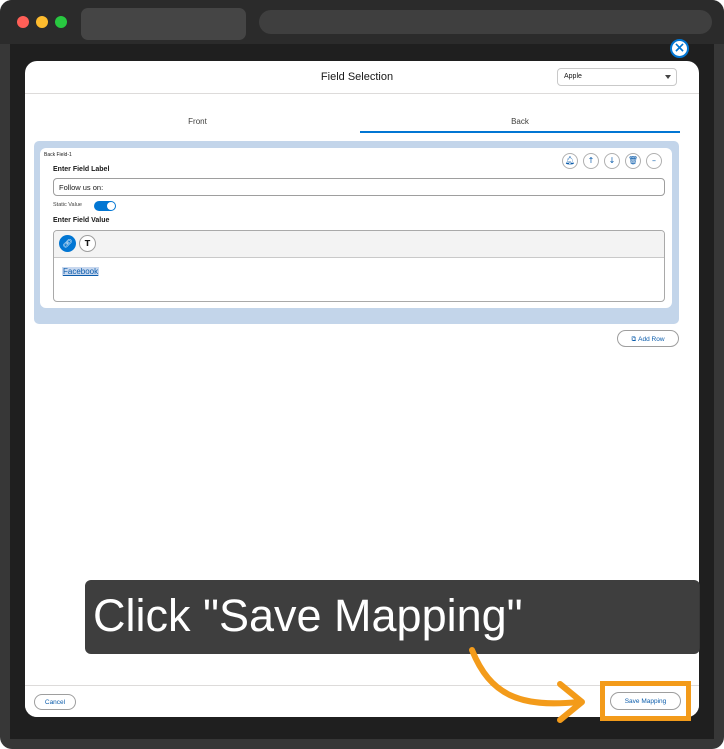 This screenshot has height=749, width=724. What do you see at coordinates (81, 220) in the screenshot?
I see `field-value-heading: Enter Field Value` at bounding box center [81, 220].